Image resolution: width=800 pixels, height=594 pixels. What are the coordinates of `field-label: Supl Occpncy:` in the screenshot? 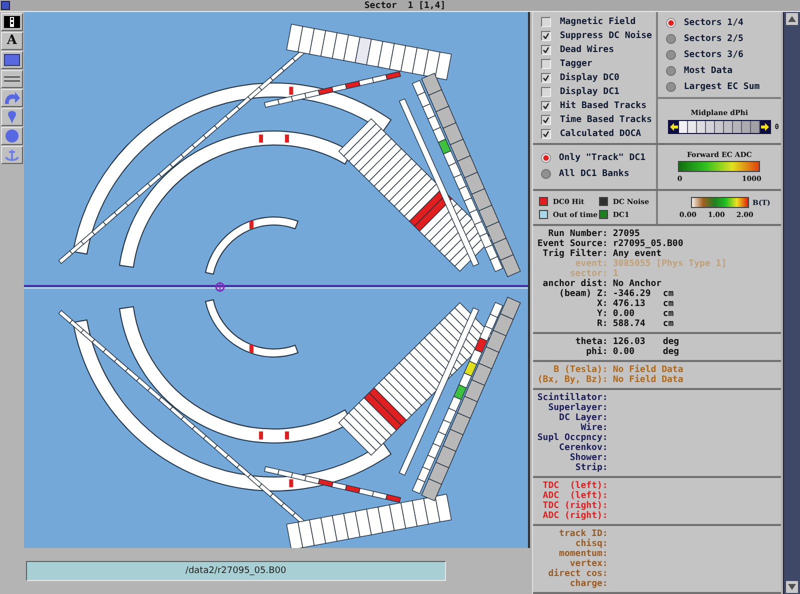 It's located at (572, 438).